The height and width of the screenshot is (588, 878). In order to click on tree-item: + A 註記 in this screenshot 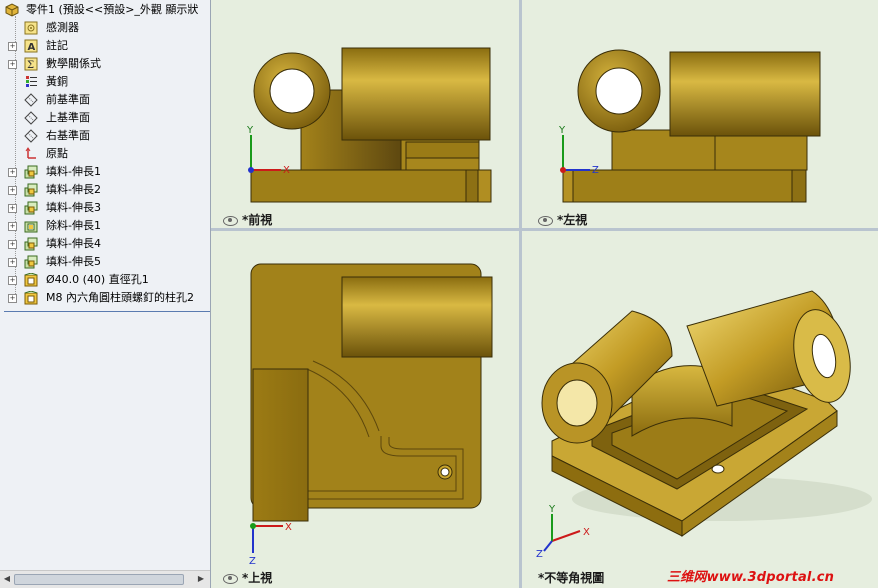, I will do `click(105, 46)`.